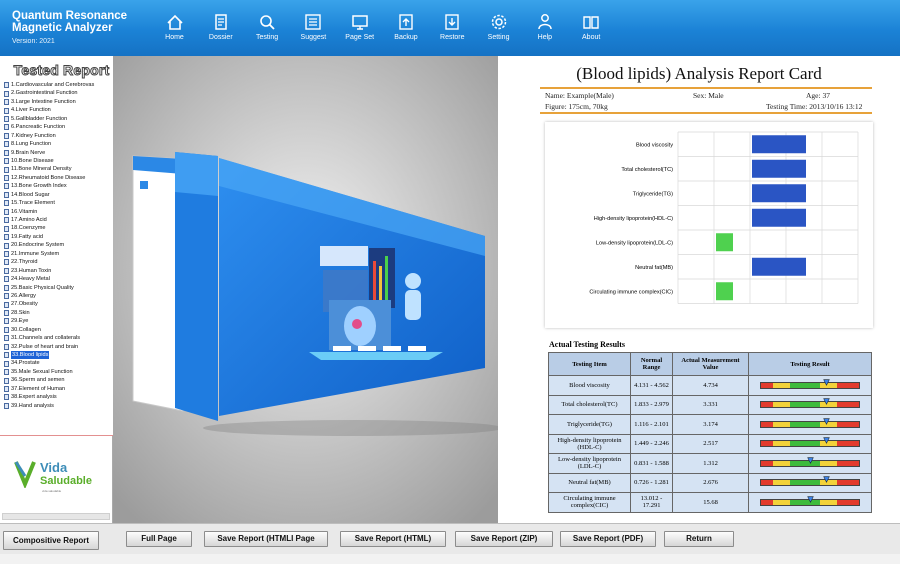 The height and width of the screenshot is (564, 900). Describe the element at coordinates (706, 88) in the screenshot. I see `divider-top` at that location.